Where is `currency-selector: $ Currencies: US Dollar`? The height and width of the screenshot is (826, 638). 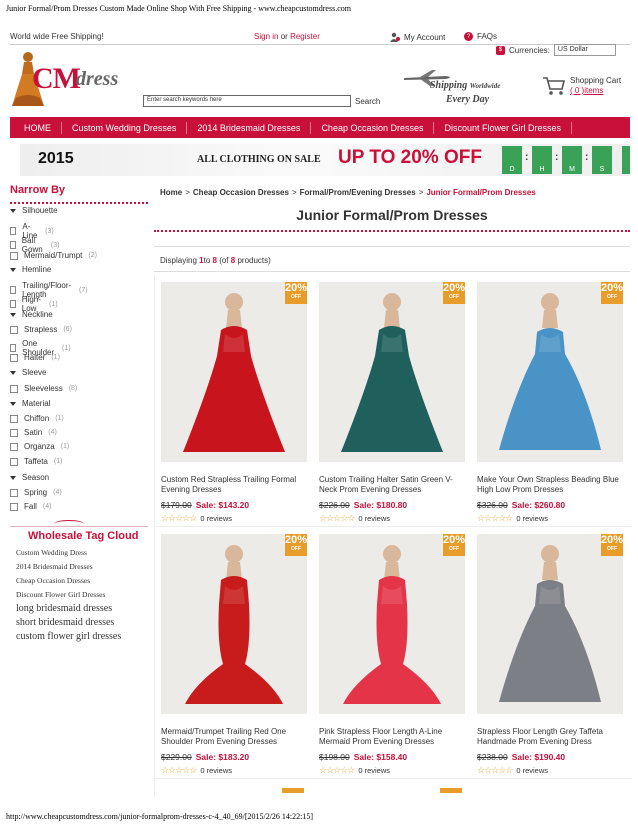
currency-selector: $ Currencies: US Dollar is located at coordinates (556, 50).